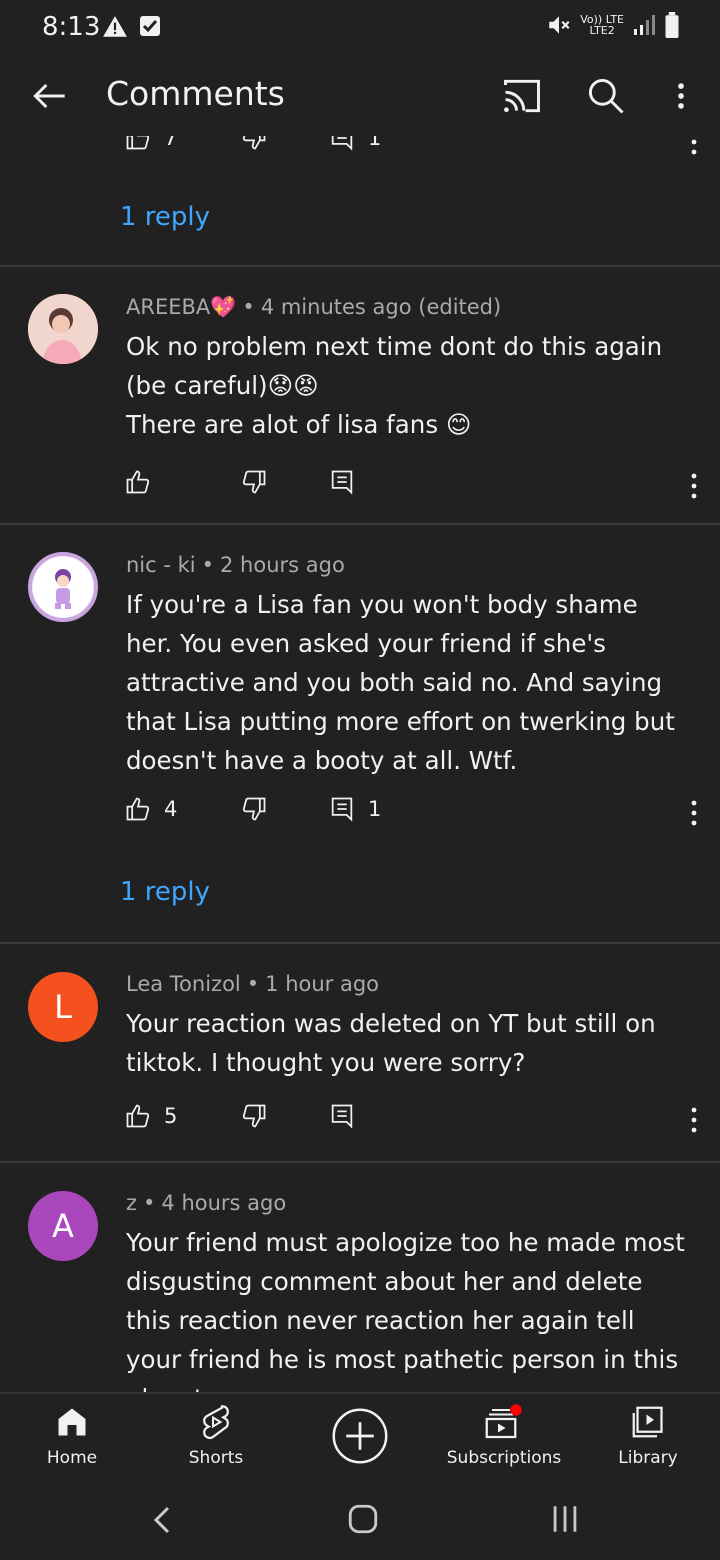 The image size is (720, 1560). What do you see at coordinates (647, 1422) in the screenshot?
I see `library-icon` at bounding box center [647, 1422].